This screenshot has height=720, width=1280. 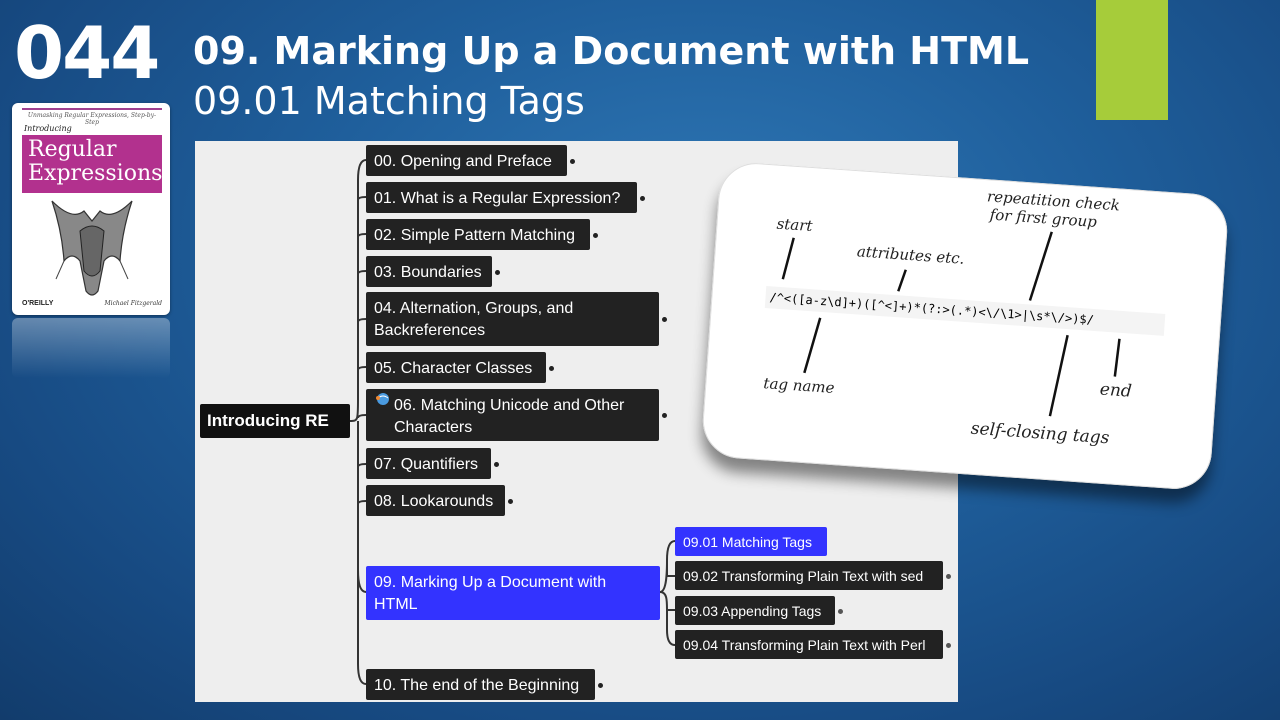 I want to click on chapter-node-10: 10. The end of the Beginning, so click(x=484, y=684).